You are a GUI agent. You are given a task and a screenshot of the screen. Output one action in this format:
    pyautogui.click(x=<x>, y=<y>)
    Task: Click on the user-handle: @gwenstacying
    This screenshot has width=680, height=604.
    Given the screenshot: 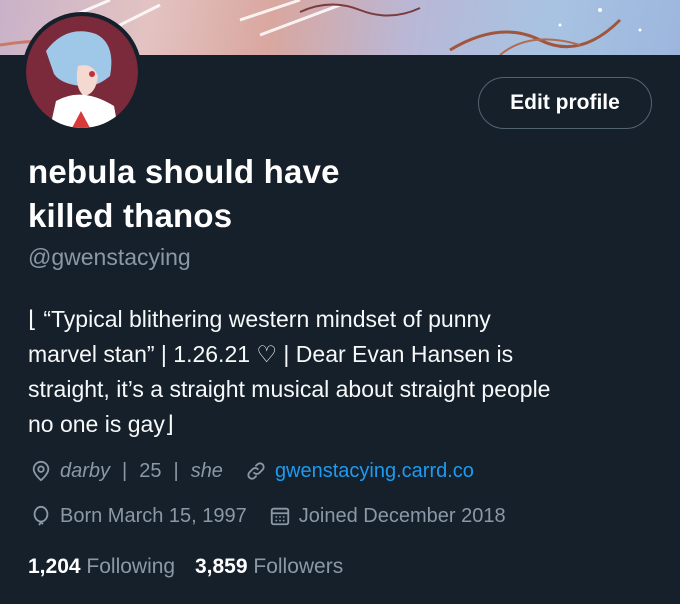 What is the action you would take?
    pyautogui.click(x=109, y=257)
    